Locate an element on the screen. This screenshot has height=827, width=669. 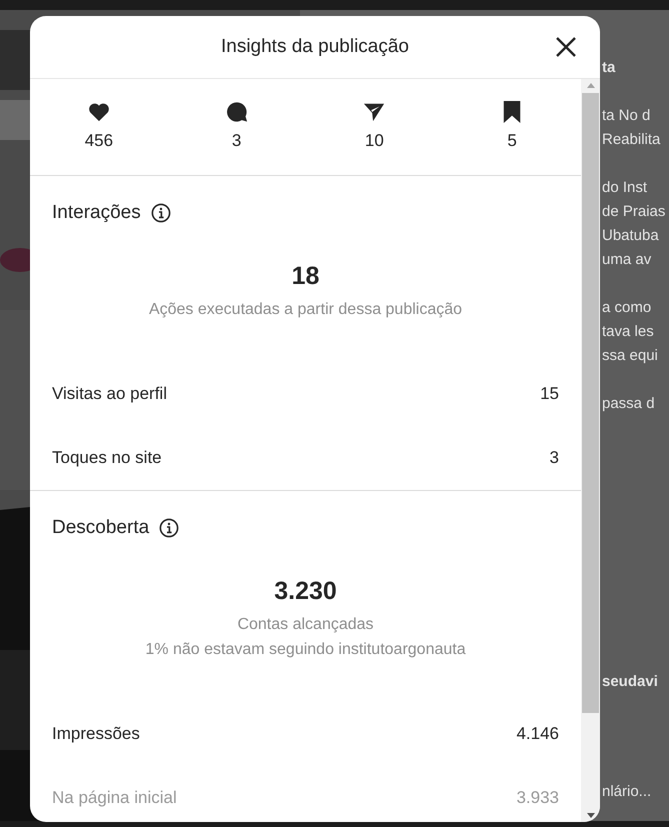
send-icon is located at coordinates (374, 112).